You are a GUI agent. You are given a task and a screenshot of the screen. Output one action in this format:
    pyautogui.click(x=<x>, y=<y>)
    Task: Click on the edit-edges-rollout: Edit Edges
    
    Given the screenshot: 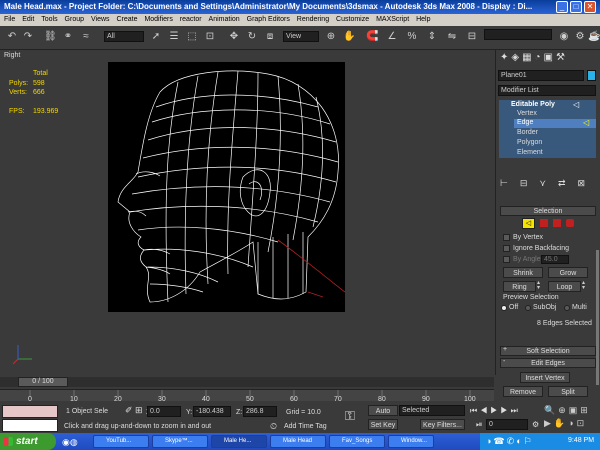 What is the action you would take?
    pyautogui.click(x=548, y=363)
    